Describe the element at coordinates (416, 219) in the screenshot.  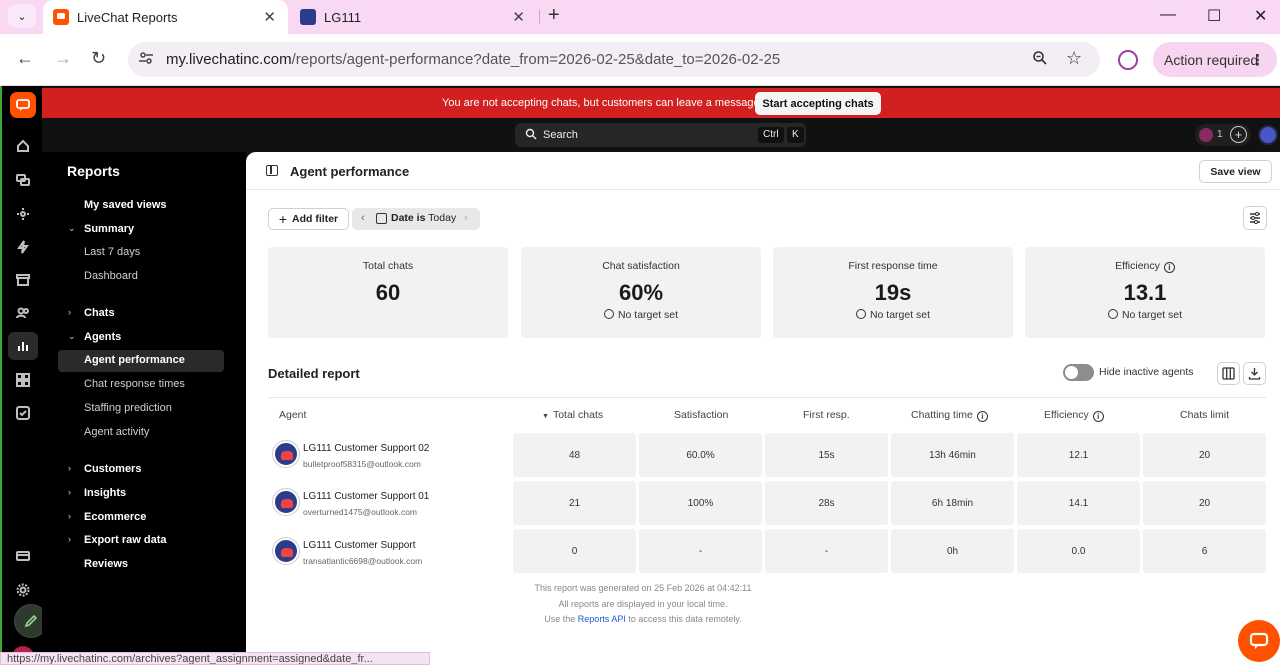
I see `date-filter-chip: ‹ Date is Today ›` at that location.